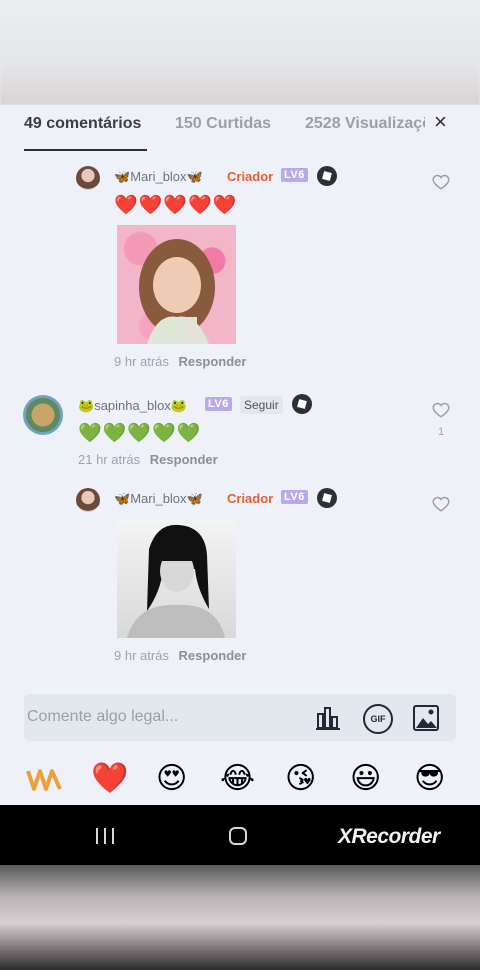 The width and height of the screenshot is (480, 970). Describe the element at coordinates (378, 719) in the screenshot. I see `gif-icon: GIF` at that location.